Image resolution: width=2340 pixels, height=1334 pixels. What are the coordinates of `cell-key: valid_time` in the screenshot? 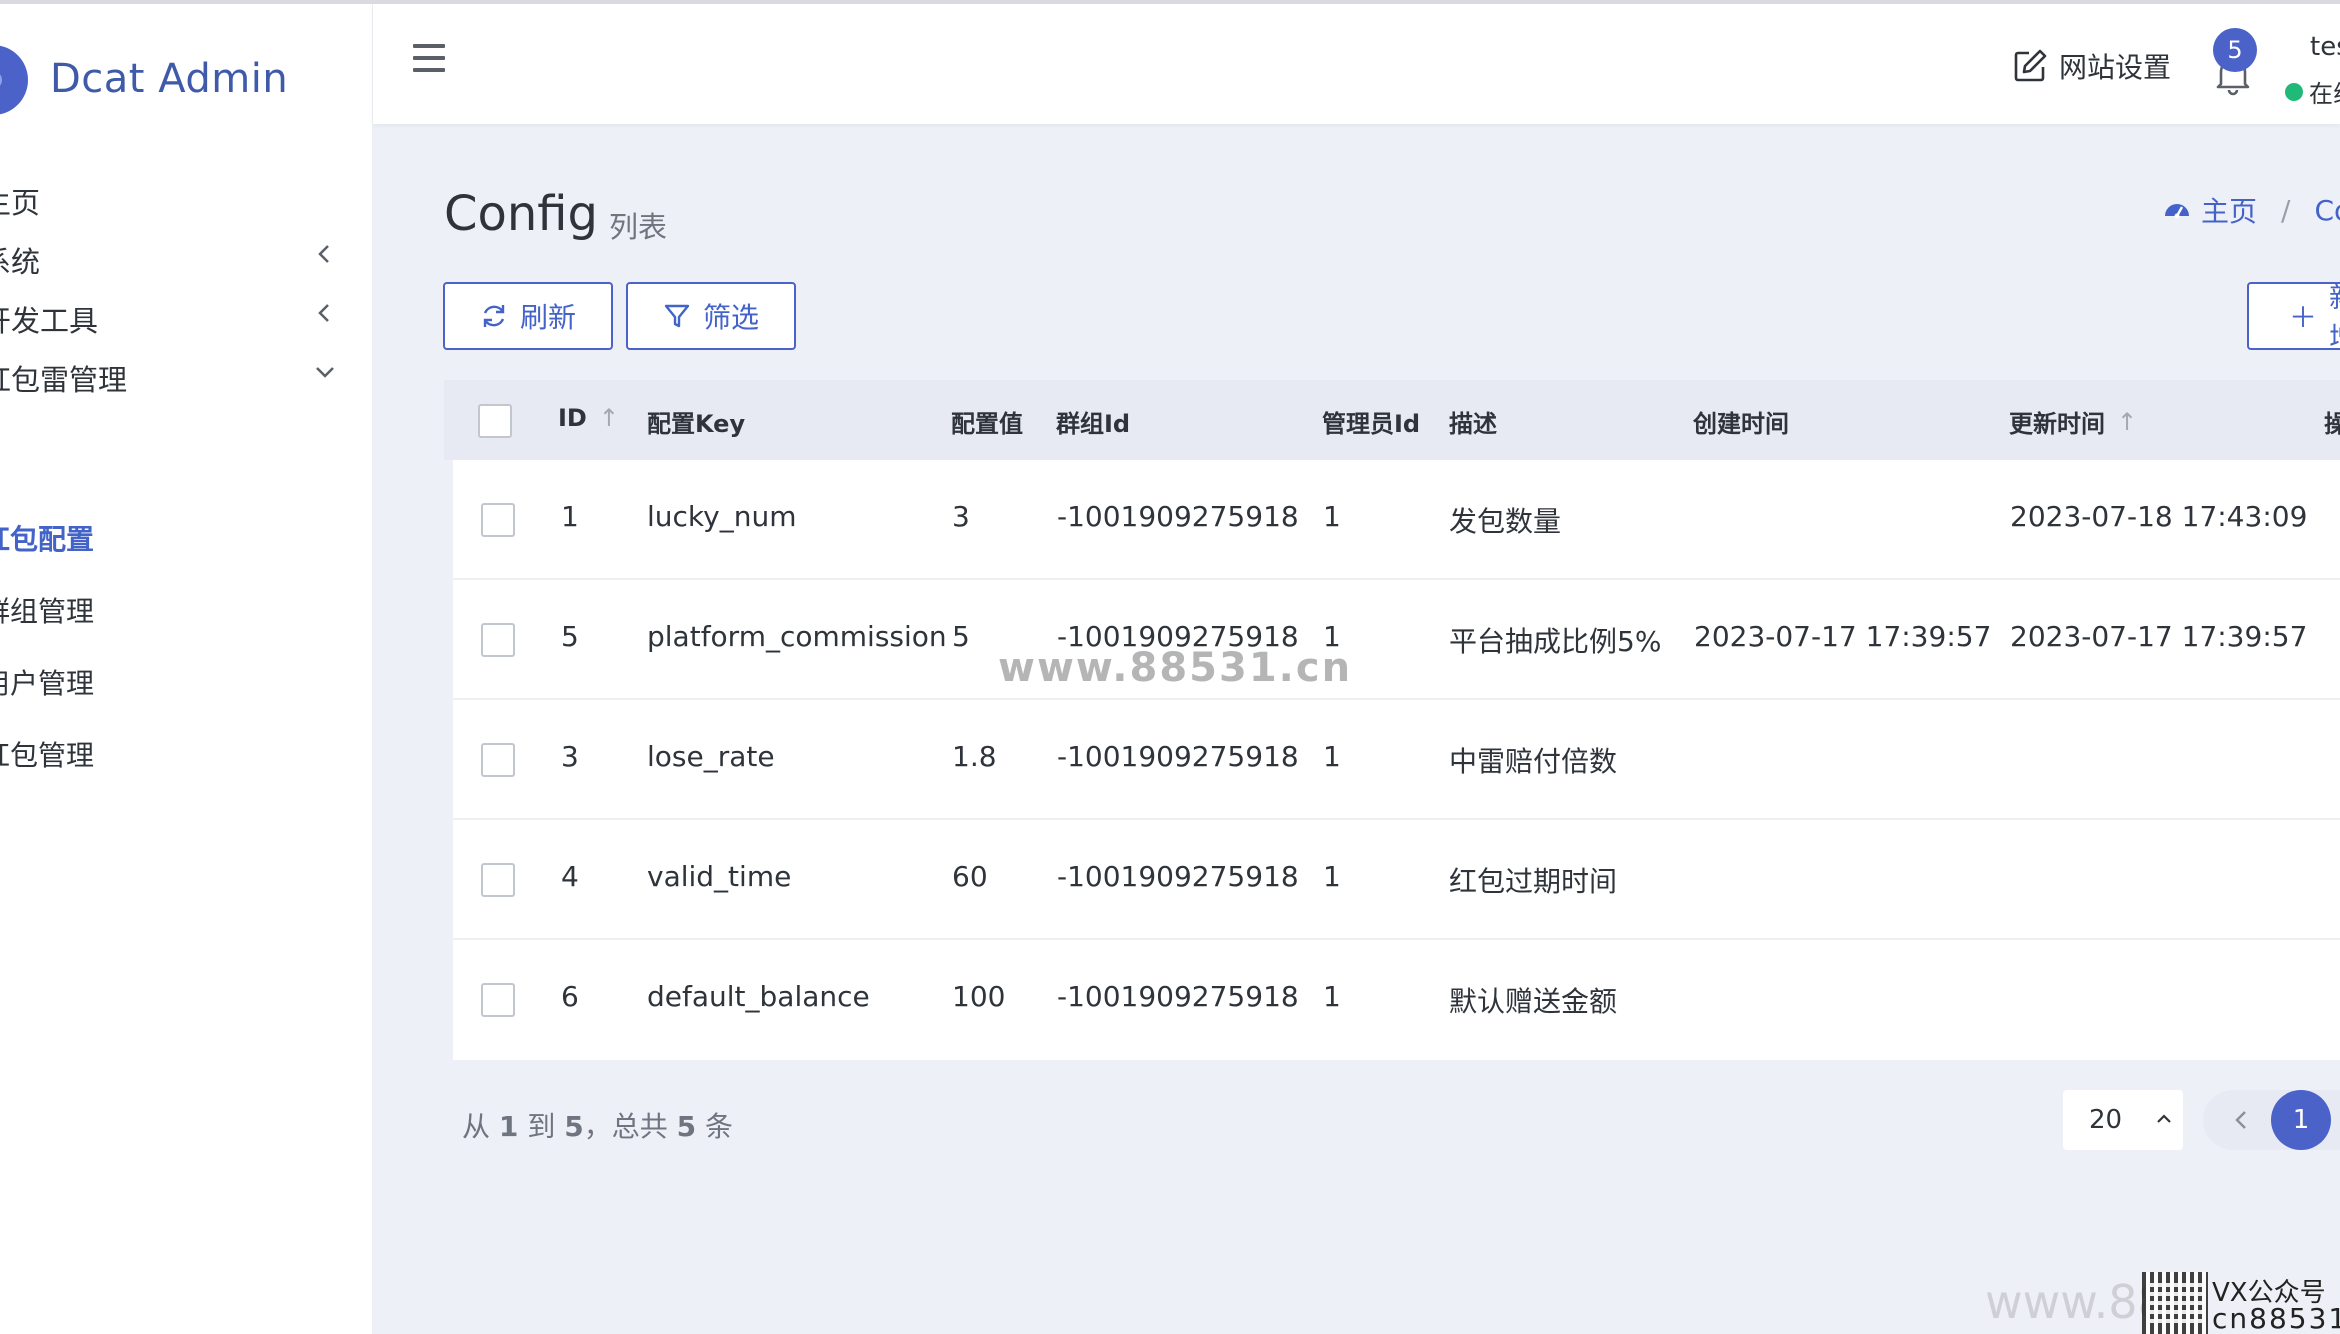 It's located at (719, 876).